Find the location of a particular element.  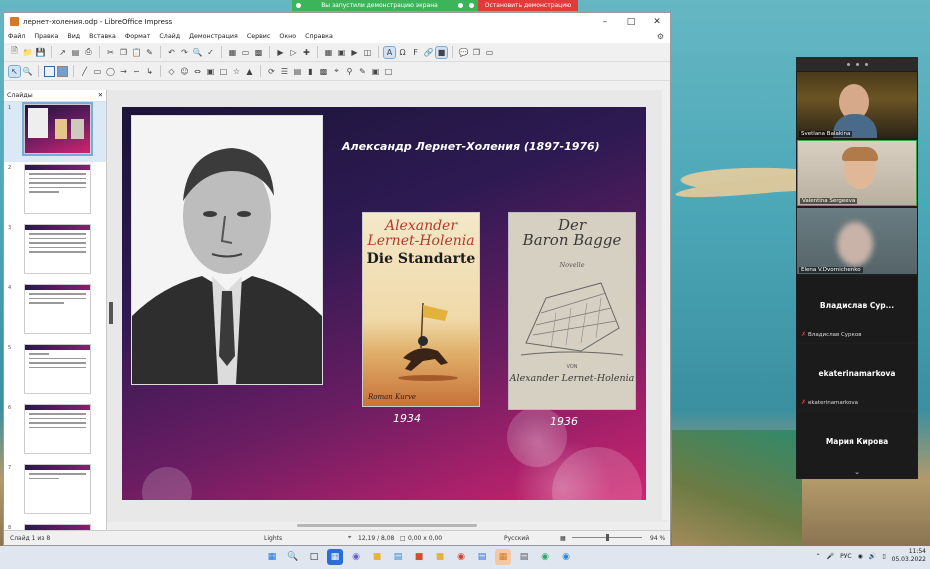

curve-icon: ∽ is located at coordinates (136, 71).